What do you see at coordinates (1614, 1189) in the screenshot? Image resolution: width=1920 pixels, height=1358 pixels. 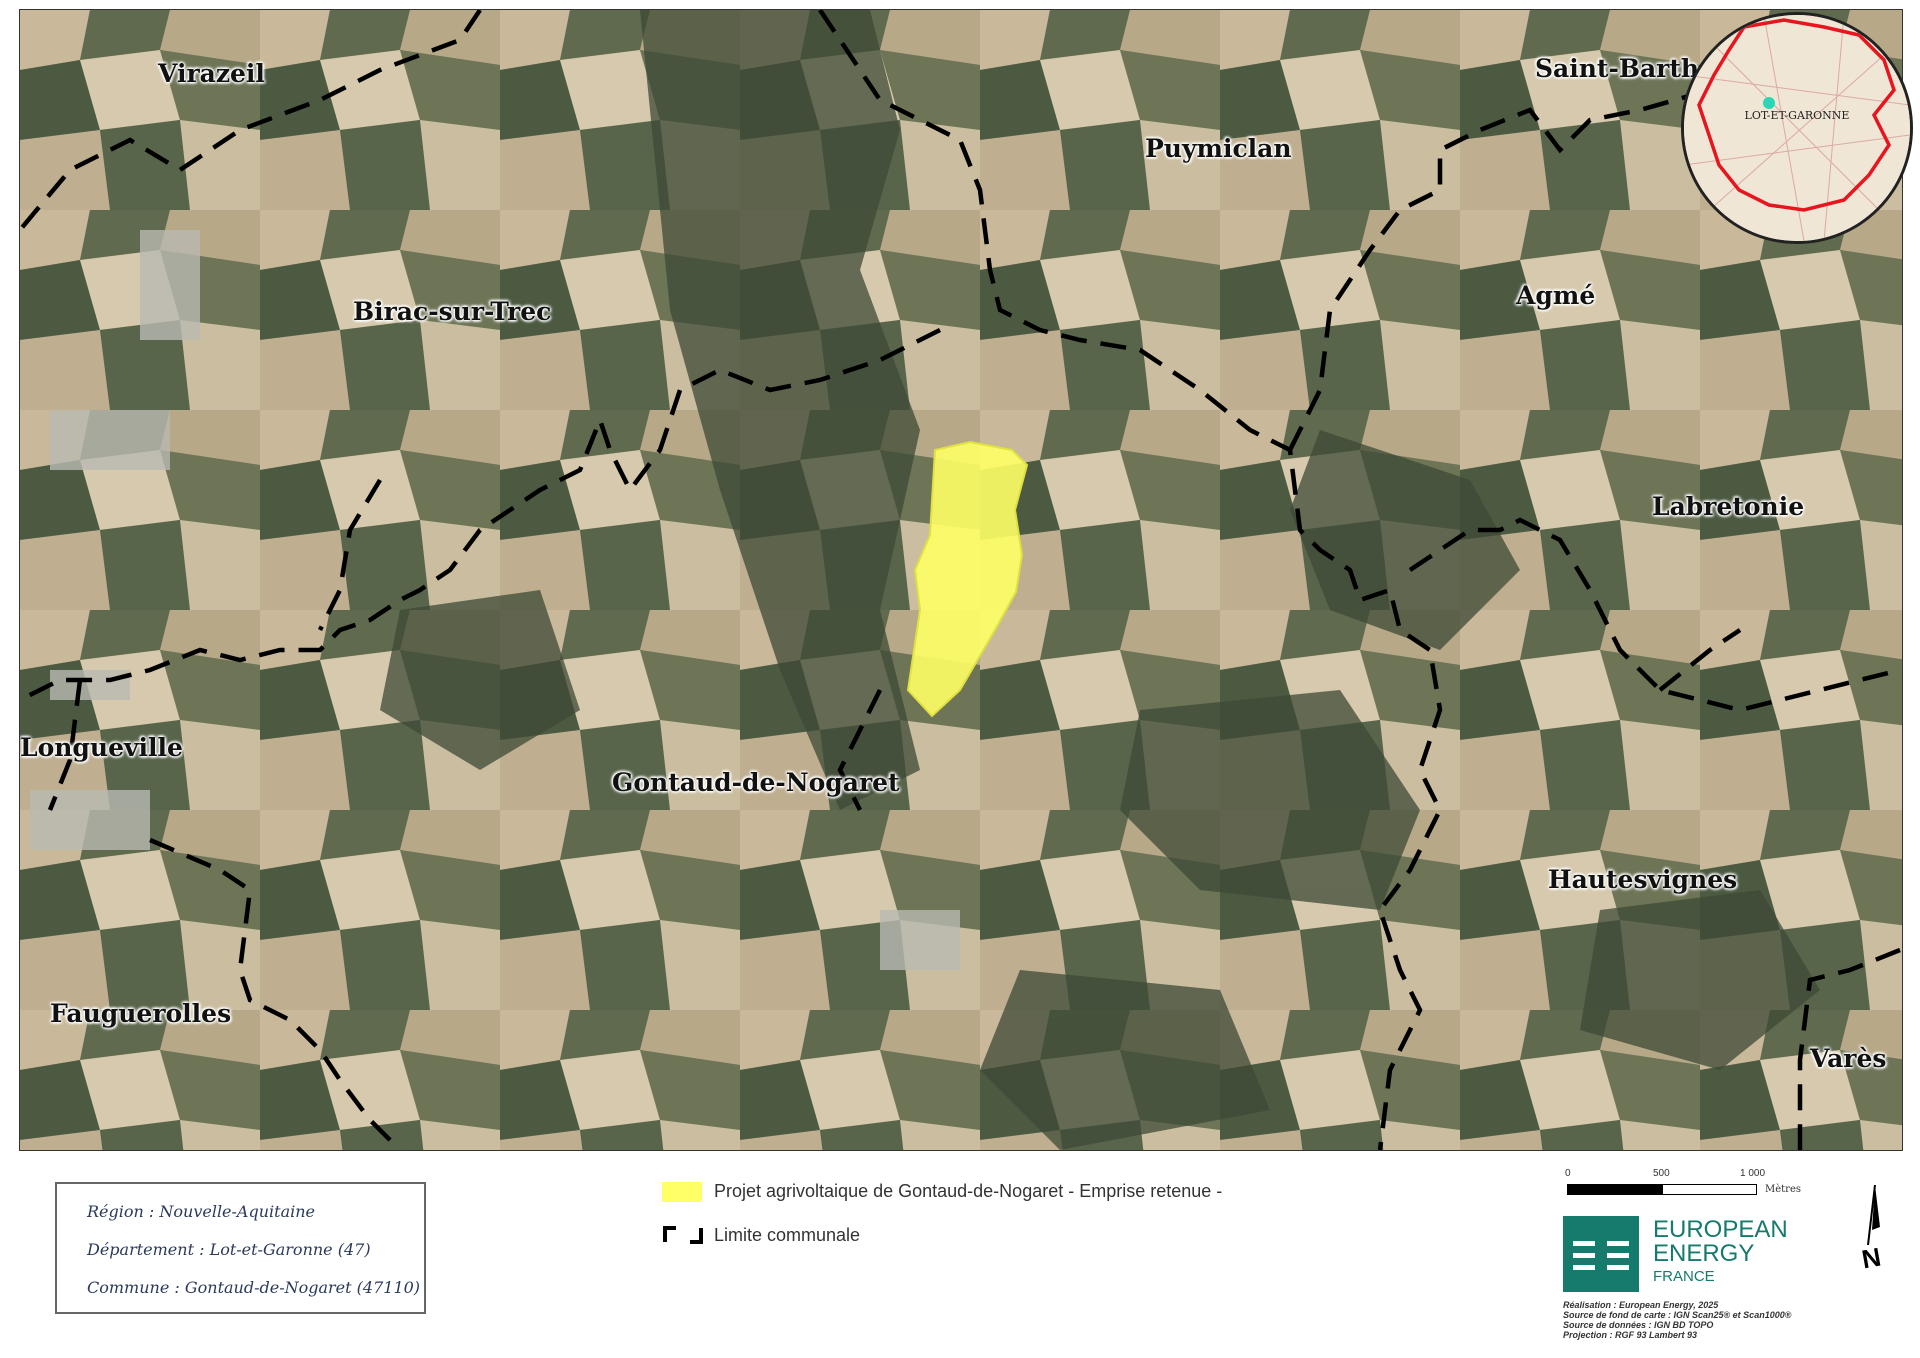 I see `scale-segment-black` at bounding box center [1614, 1189].